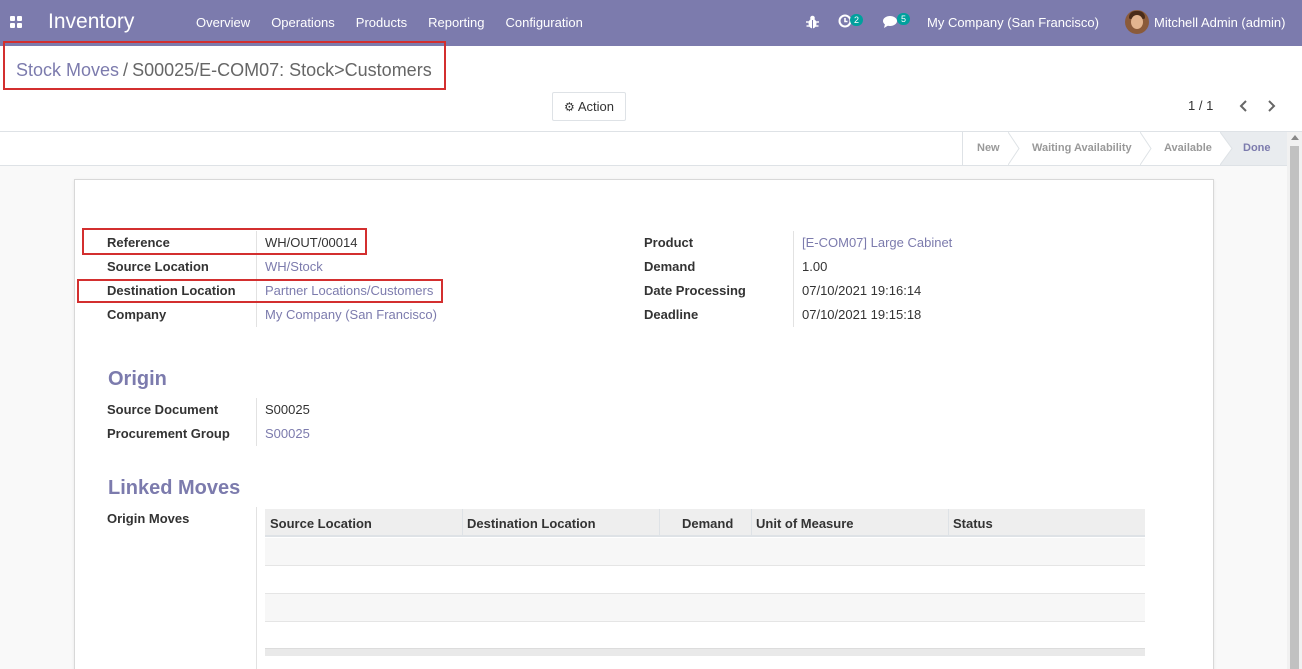 The image size is (1302, 669). Describe the element at coordinates (695, 290) in the screenshot. I see `date-processing-label: Date Processing` at that location.